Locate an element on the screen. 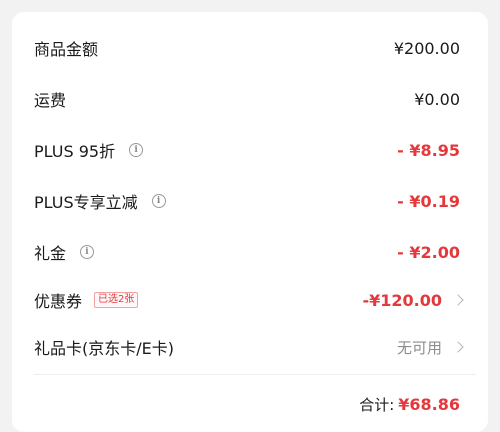 This screenshot has height=432, width=500. row-plus-discount: PLUS 95折 i - ¥8.95 is located at coordinates (247, 150).